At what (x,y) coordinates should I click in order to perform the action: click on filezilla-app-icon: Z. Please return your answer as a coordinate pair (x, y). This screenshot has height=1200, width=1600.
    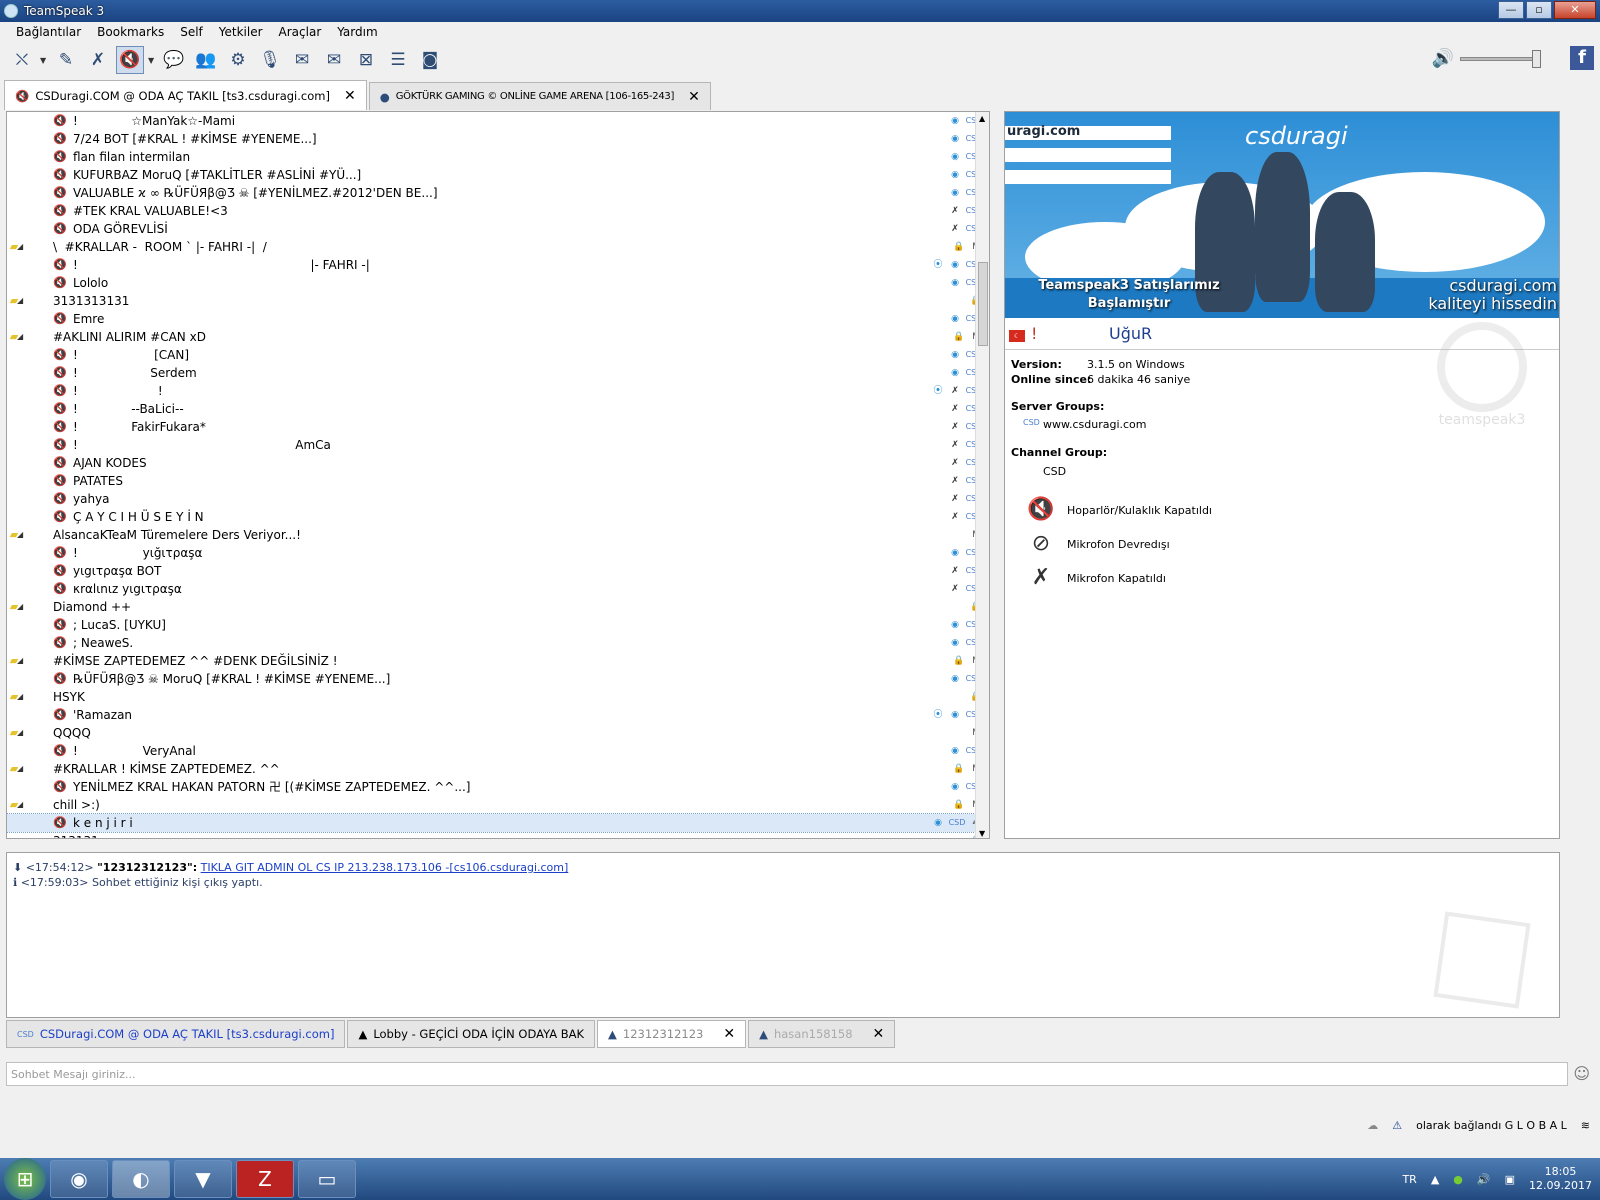
    Looking at the image, I should click on (265, 1179).